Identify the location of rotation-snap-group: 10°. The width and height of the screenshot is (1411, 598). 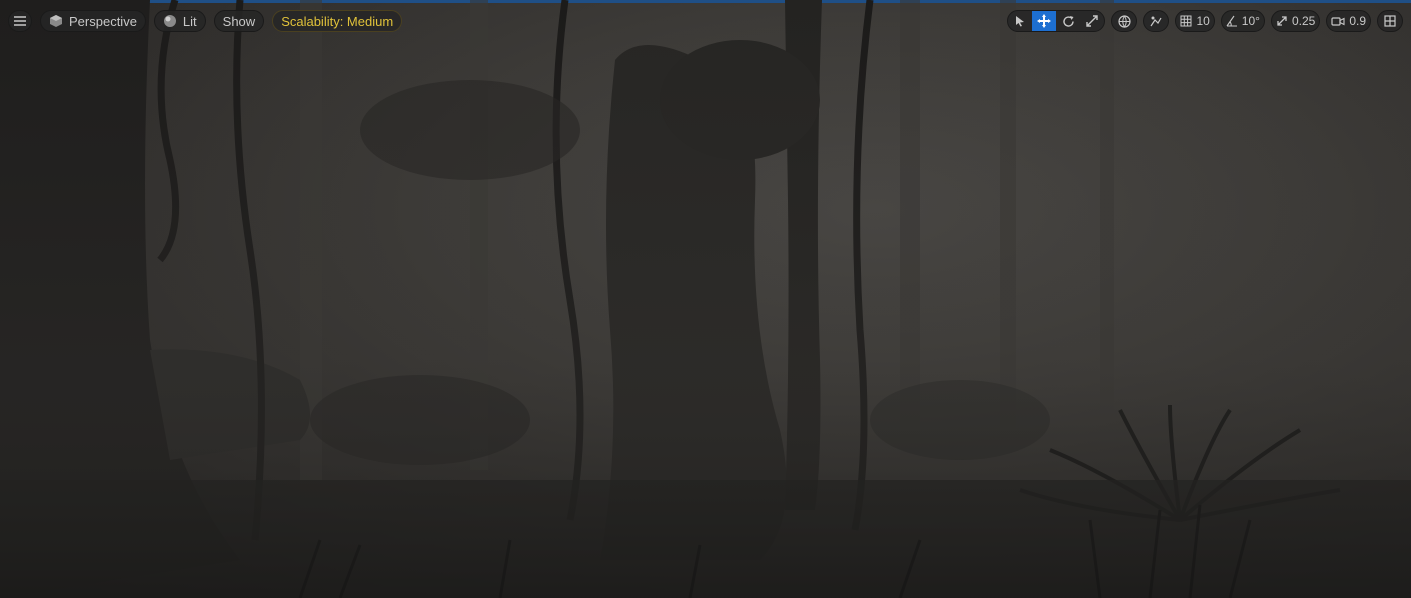
(1242, 21).